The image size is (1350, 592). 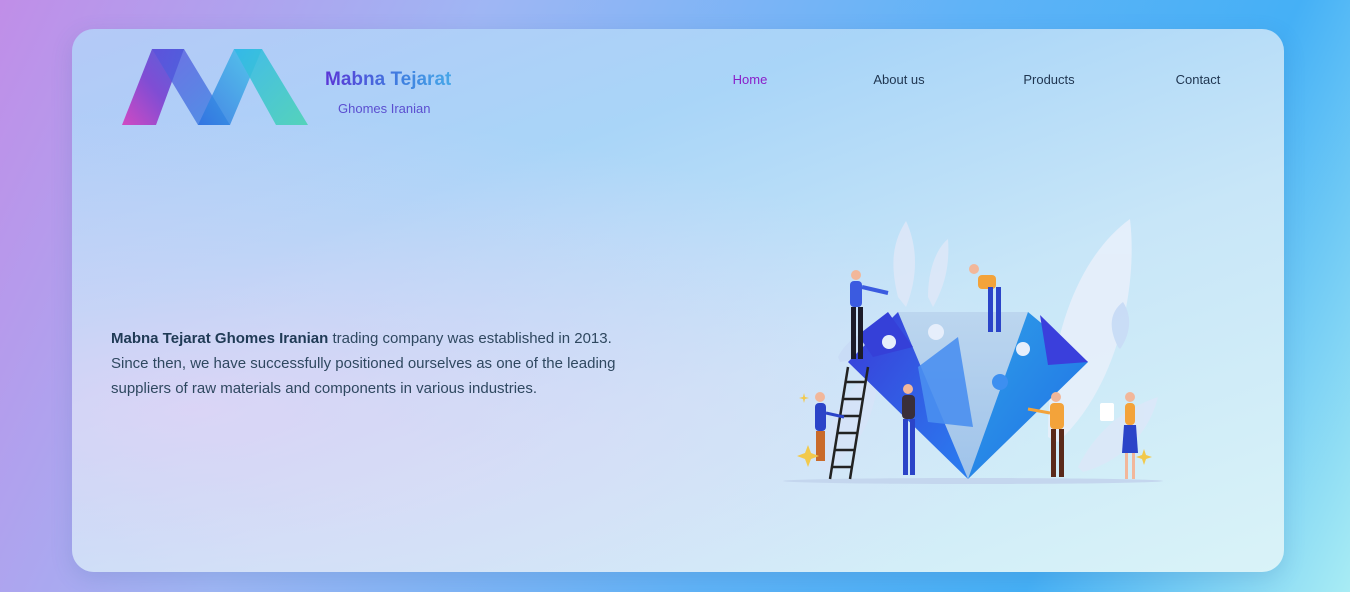 What do you see at coordinates (898, 79) in the screenshot?
I see `nav-about-us: About us` at bounding box center [898, 79].